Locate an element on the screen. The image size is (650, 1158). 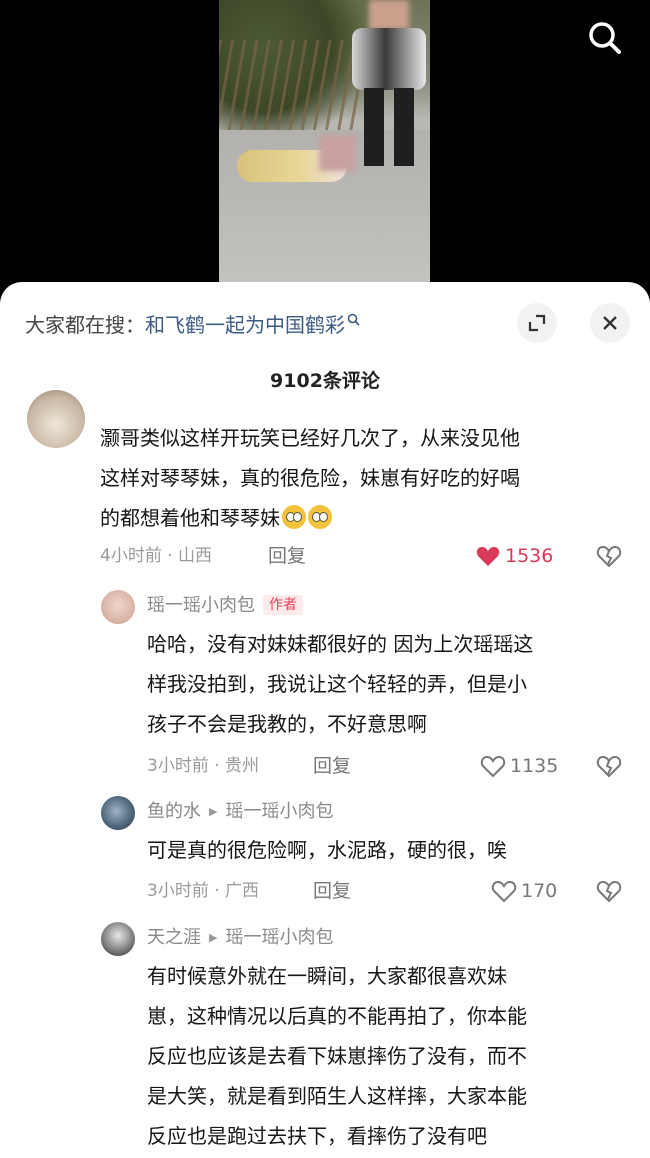
video-blurred-face is located at coordinates (389, 15).